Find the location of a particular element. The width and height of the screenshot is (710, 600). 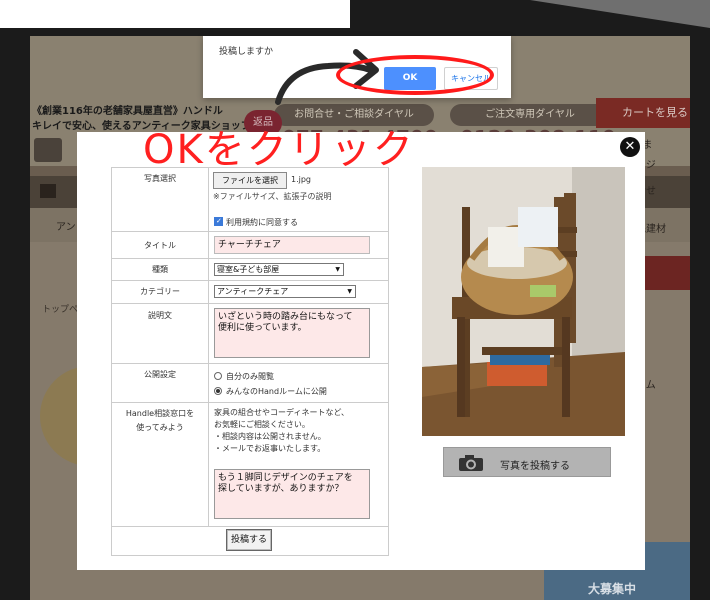

category-select: アンティークチェア ▼ is located at coordinates (285, 291).